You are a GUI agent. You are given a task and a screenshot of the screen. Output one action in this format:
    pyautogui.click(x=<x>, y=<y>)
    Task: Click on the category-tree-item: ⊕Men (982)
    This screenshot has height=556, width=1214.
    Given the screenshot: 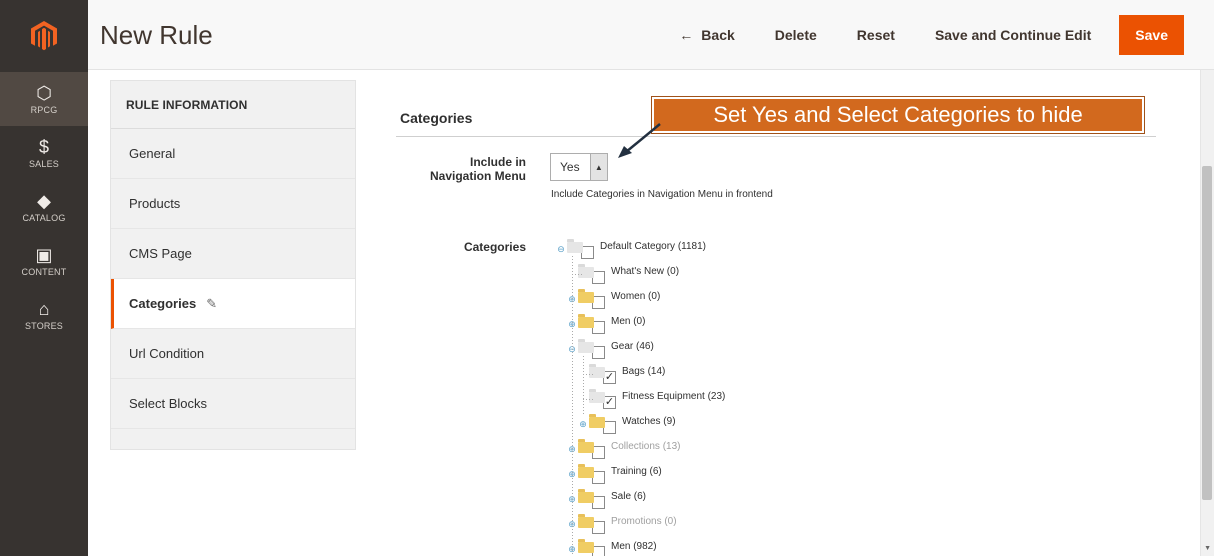 What is the action you would take?
    pyautogui.click(x=612, y=547)
    